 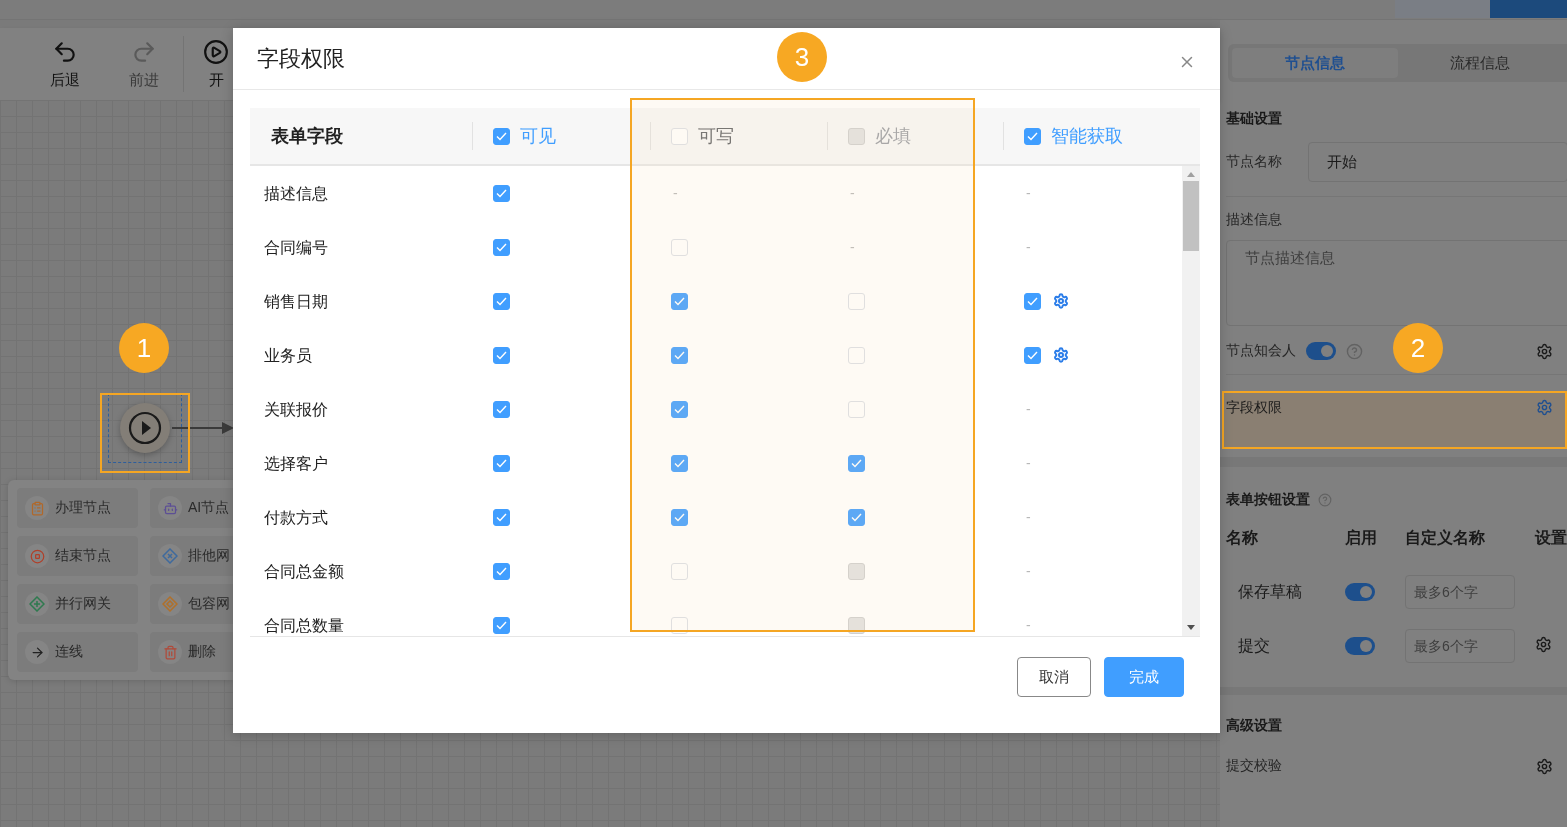 What do you see at coordinates (170, 556) in the screenshot?
I see `diamond-x-icon` at bounding box center [170, 556].